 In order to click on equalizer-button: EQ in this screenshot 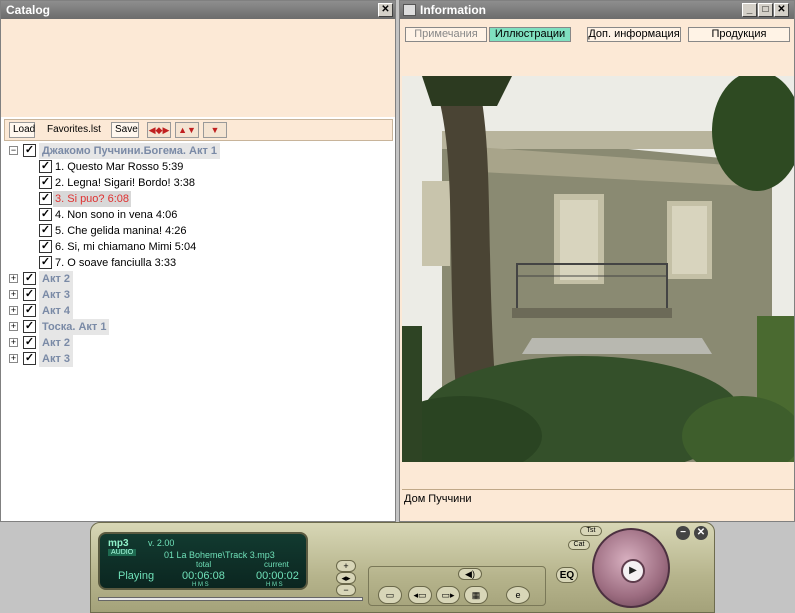, I will do `click(567, 575)`.